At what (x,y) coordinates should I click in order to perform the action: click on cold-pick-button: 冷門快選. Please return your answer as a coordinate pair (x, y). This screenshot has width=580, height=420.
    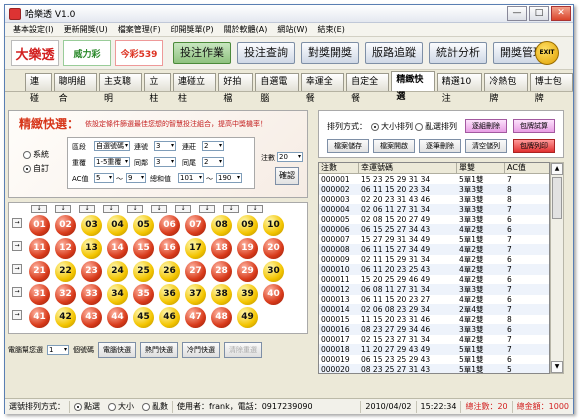
    Looking at the image, I should click on (201, 350).